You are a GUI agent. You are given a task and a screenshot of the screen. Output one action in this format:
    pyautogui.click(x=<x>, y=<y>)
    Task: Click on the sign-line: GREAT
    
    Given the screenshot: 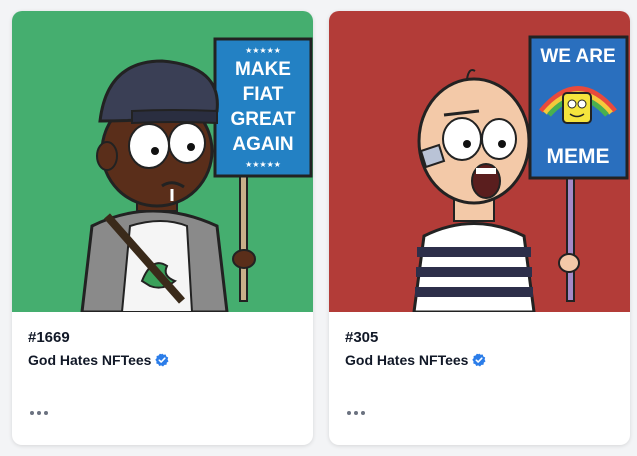 What is the action you would take?
    pyautogui.click(x=262, y=119)
    